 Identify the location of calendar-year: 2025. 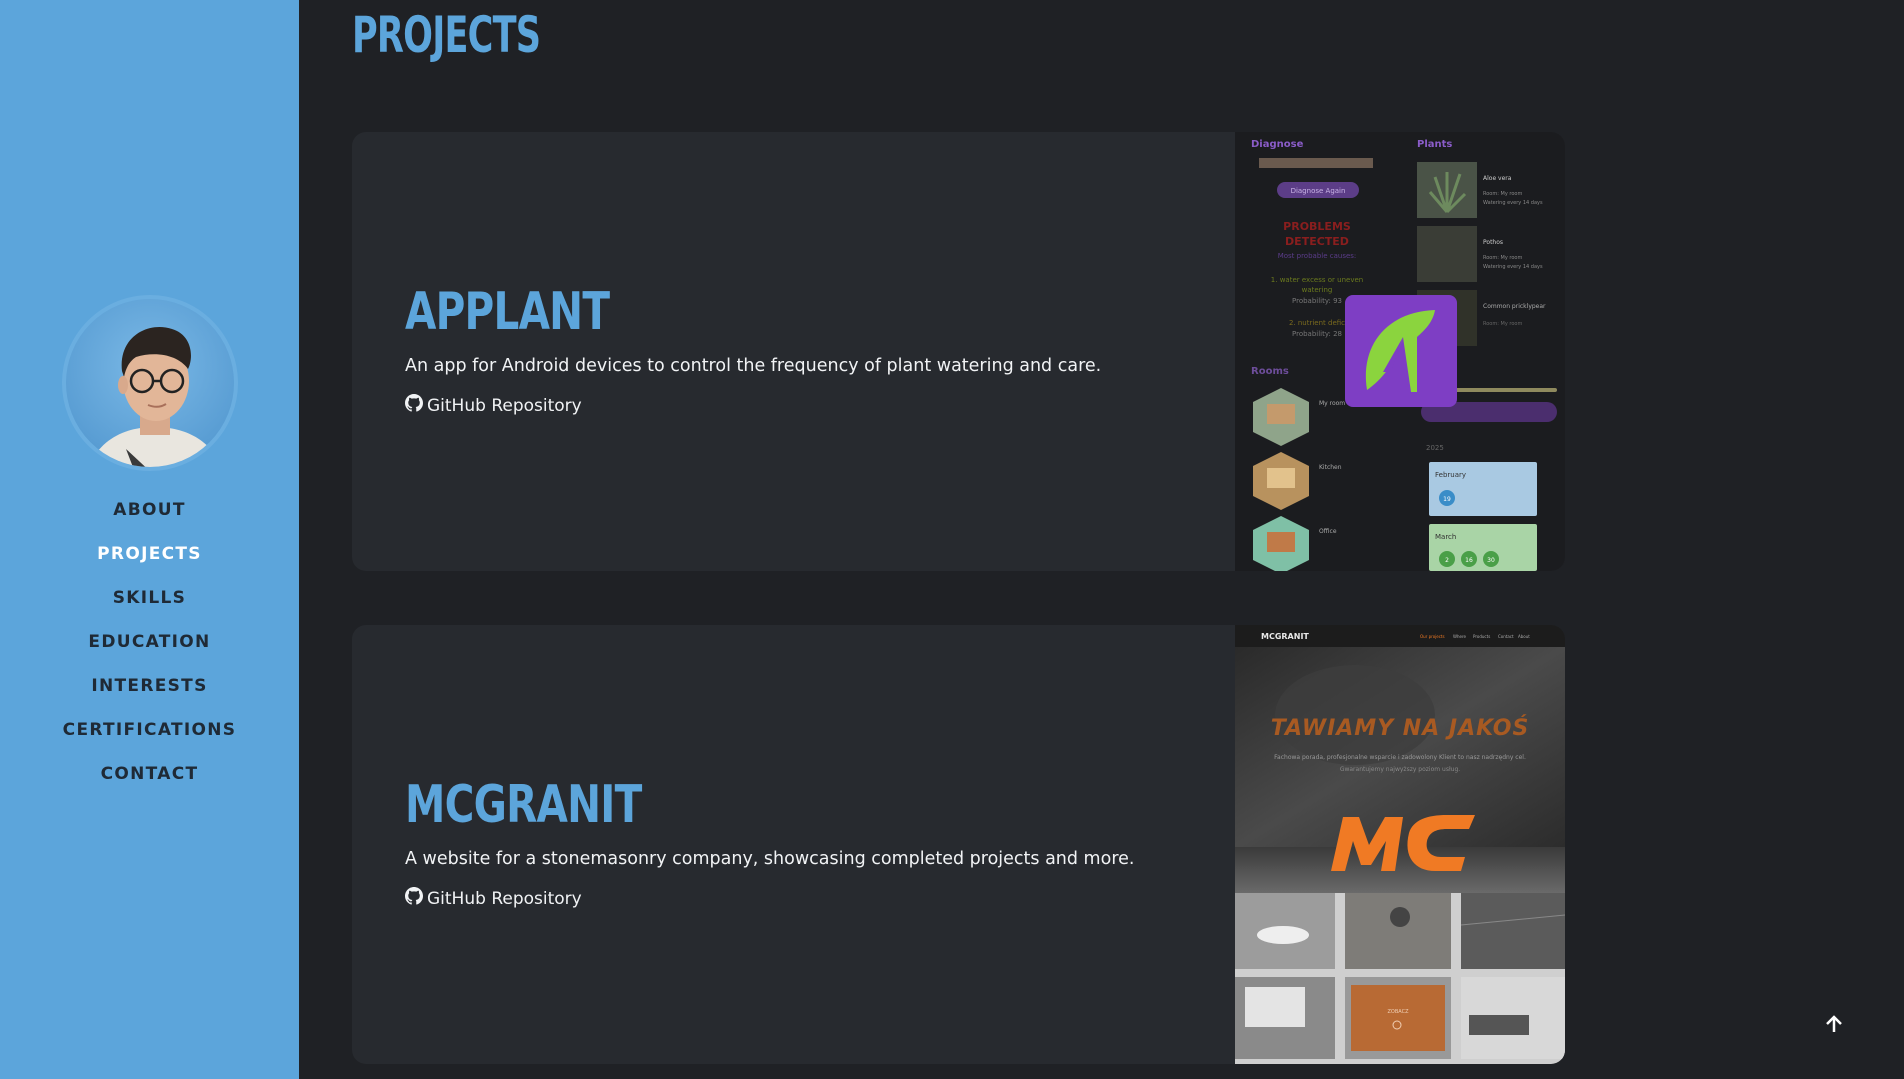
(1435, 448).